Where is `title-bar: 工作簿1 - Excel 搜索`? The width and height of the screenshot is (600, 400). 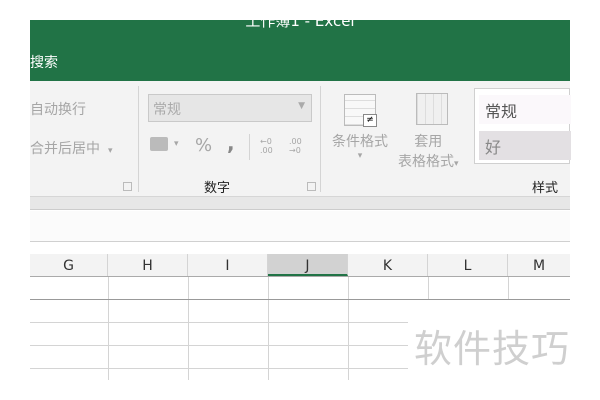
title-bar: 工作簿1 - Excel 搜索 is located at coordinates (300, 50).